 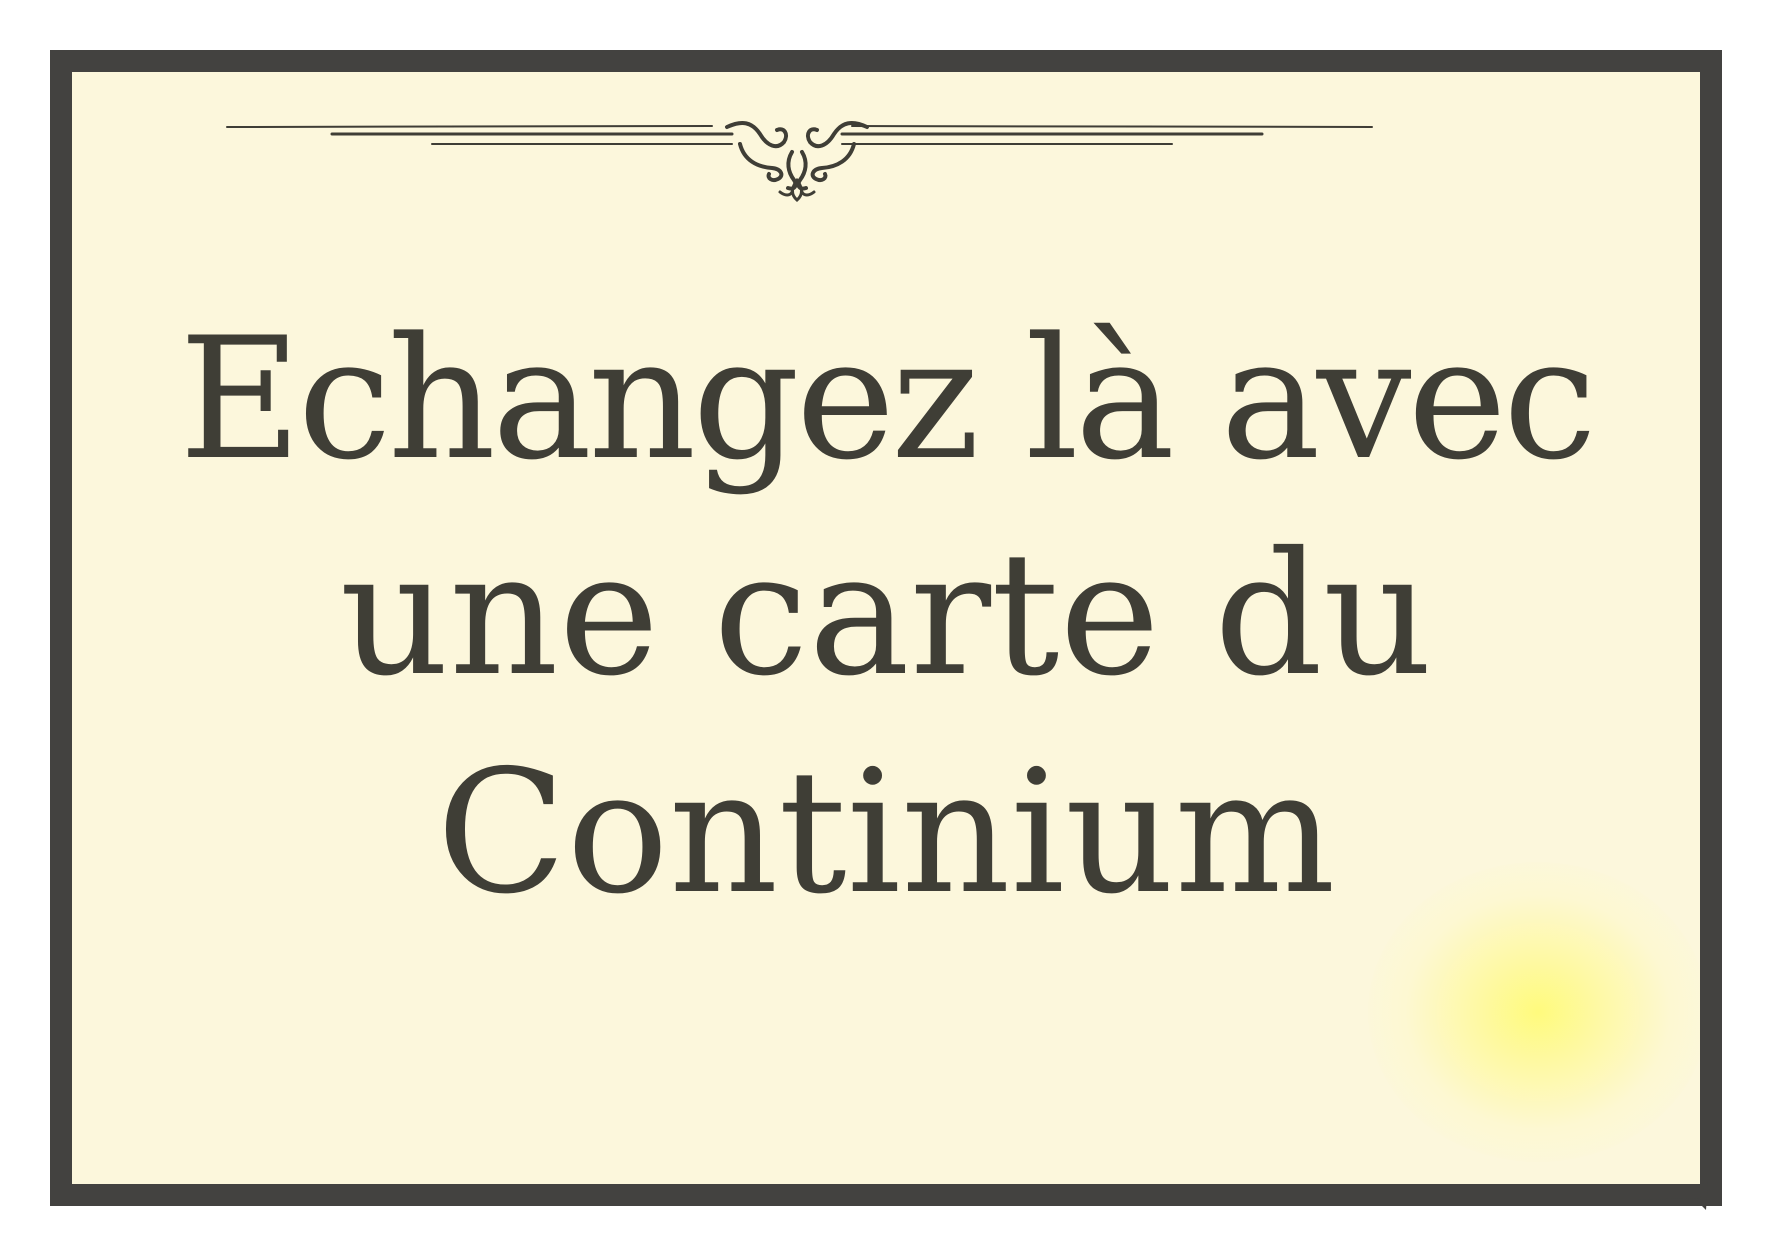 I want to click on frame-edge-wisp, so click(x=1673, y=1196).